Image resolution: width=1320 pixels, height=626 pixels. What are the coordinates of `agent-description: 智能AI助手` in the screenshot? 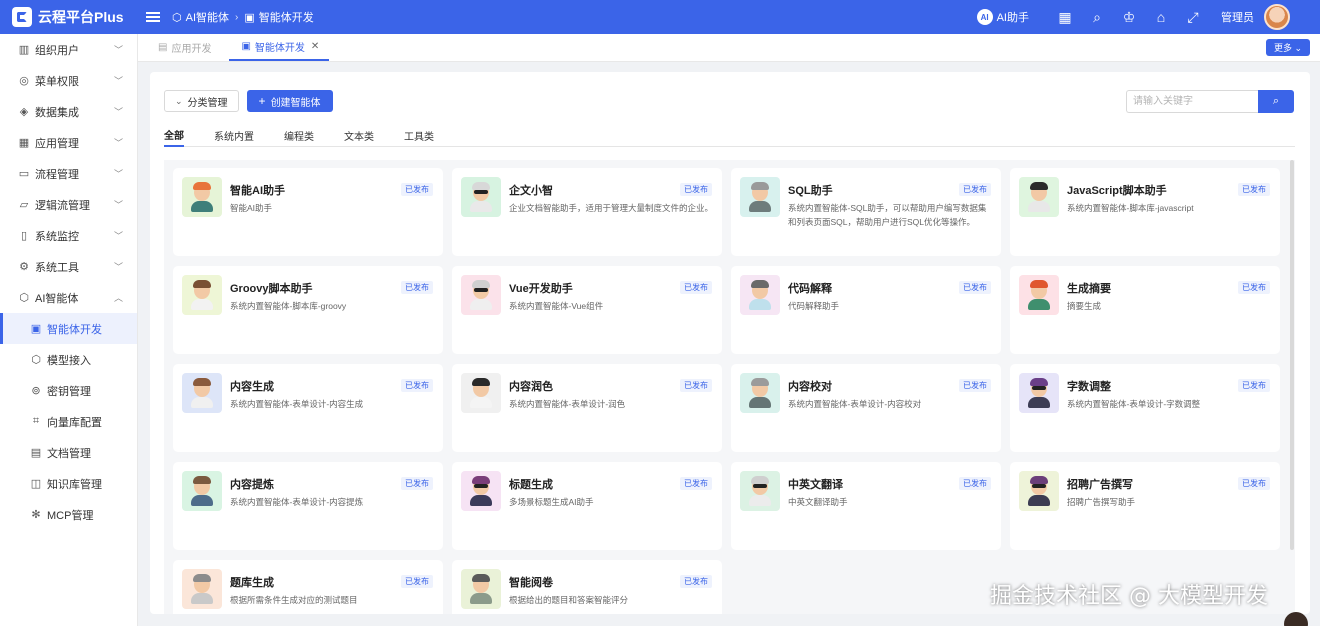 It's located at (251, 208).